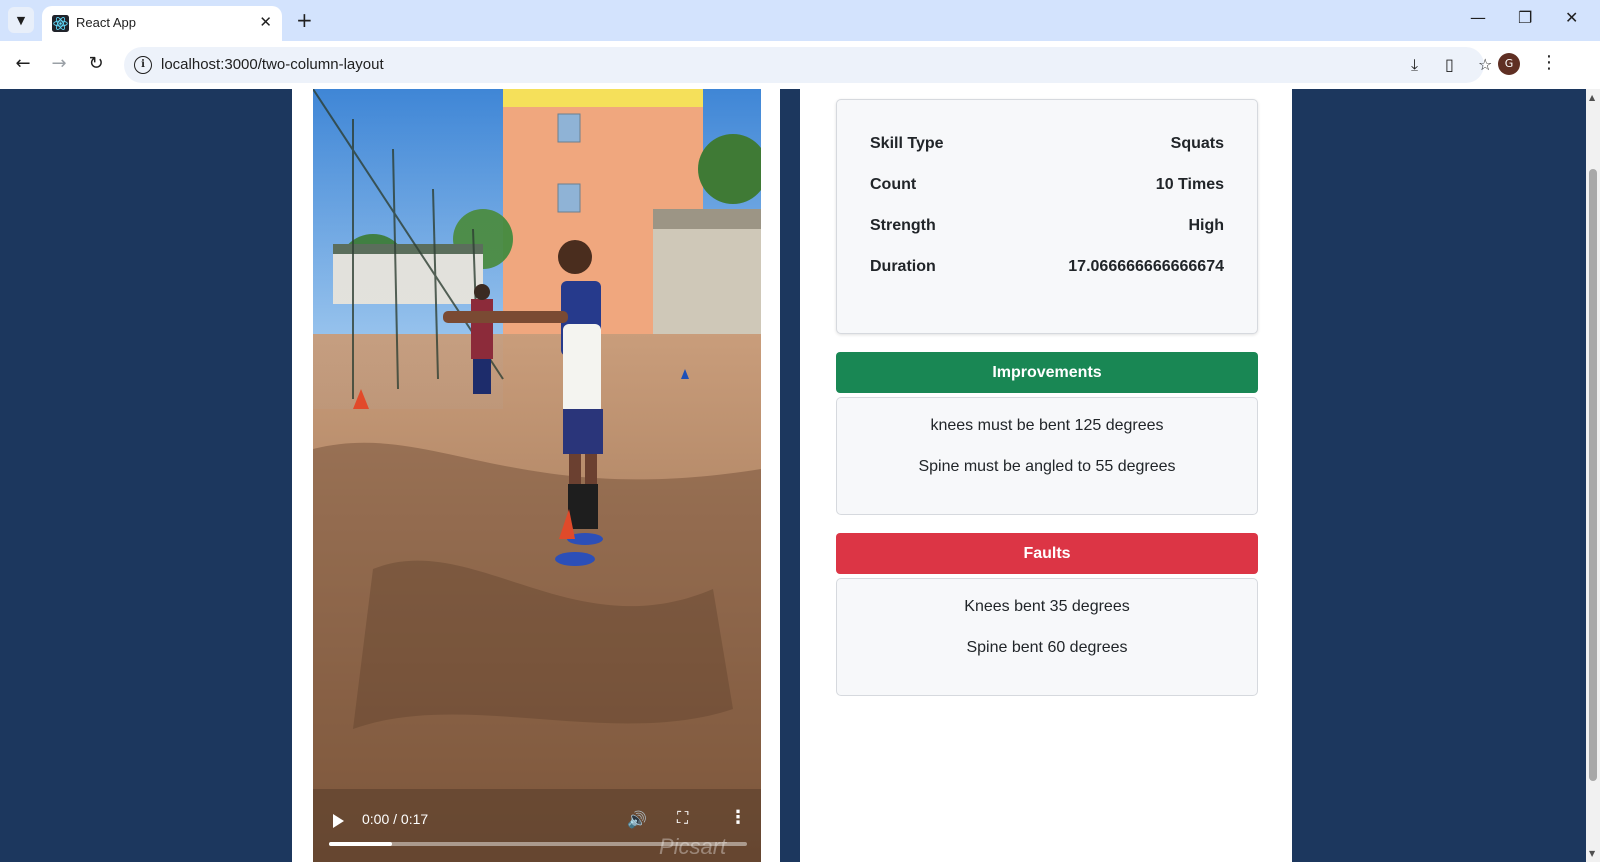 The image size is (1600, 862). What do you see at coordinates (1509, 64) in the screenshot?
I see `avatar: G` at bounding box center [1509, 64].